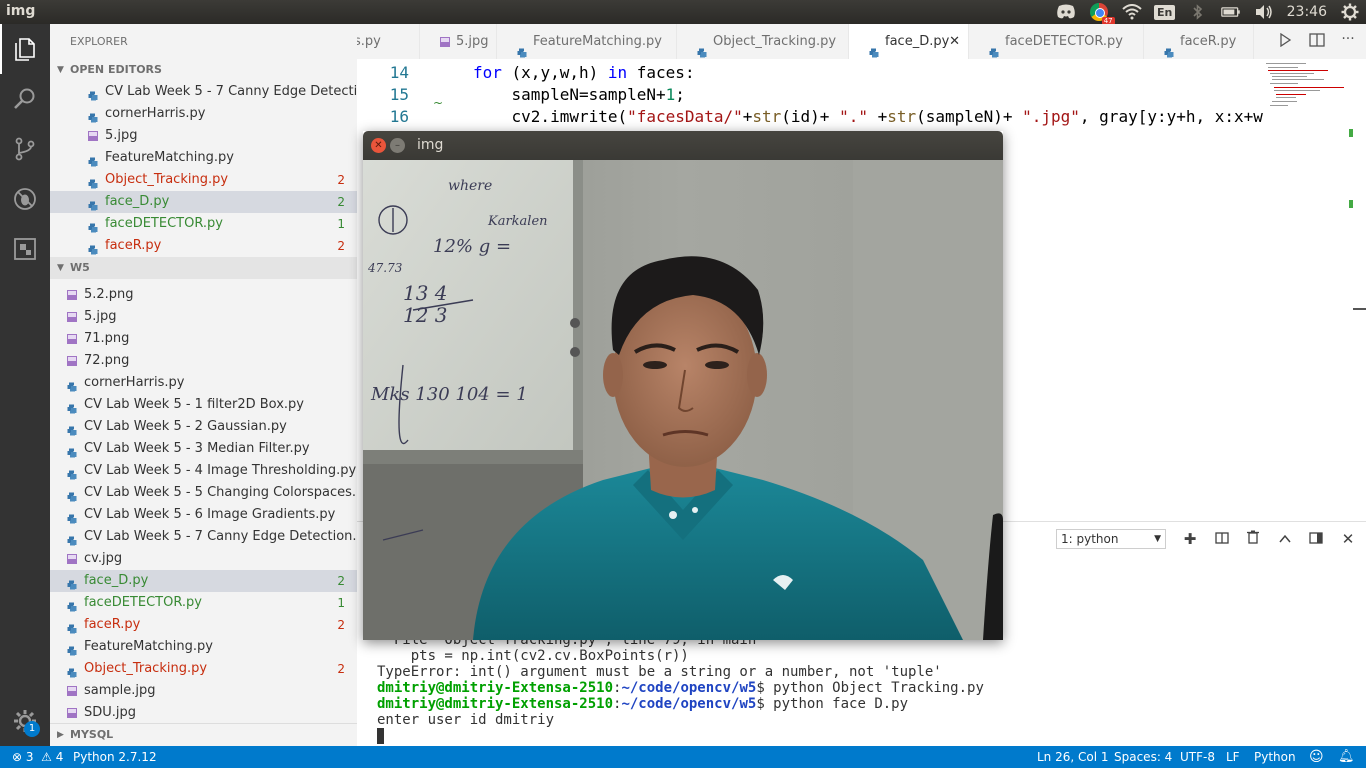 The height and width of the screenshot is (768, 1366). I want to click on wifi-icon, so click(1131, 12).